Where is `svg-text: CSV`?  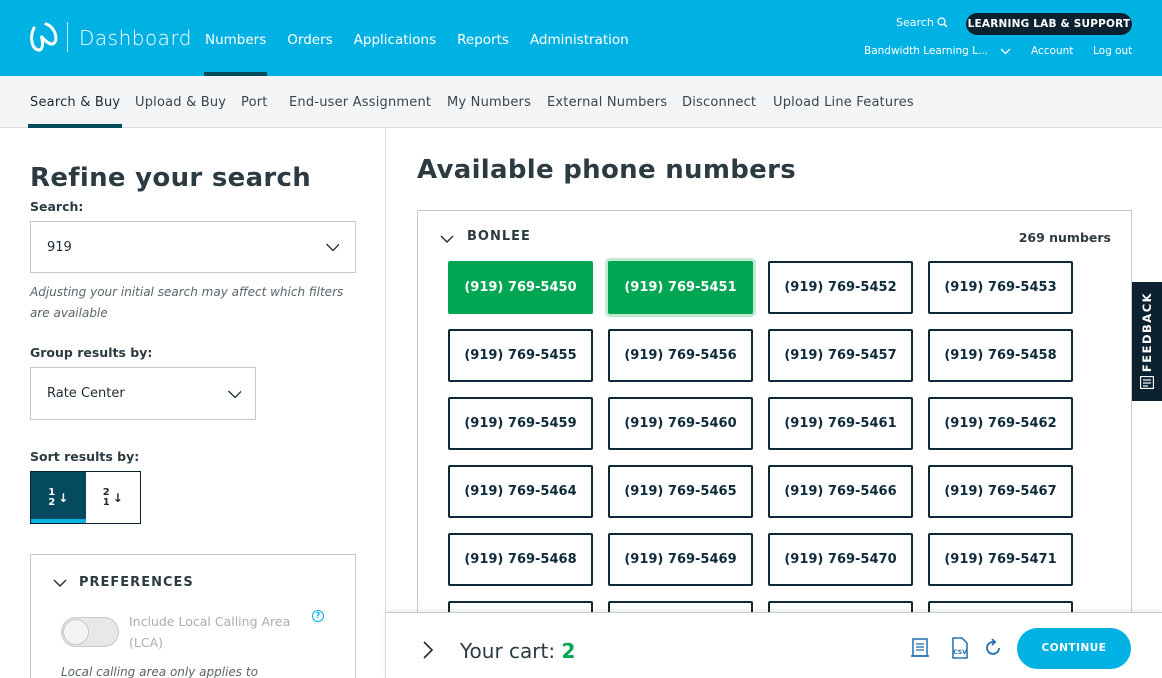
svg-text: CSV is located at coordinates (960, 652).